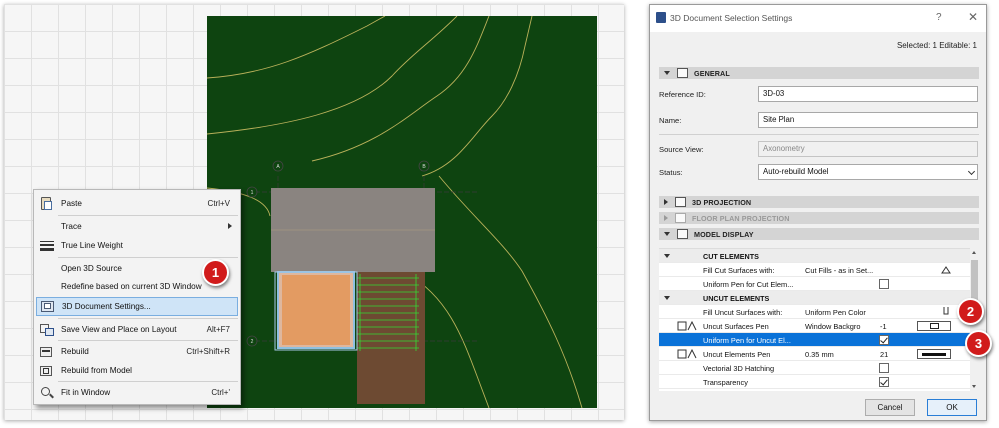 The height and width of the screenshot is (428, 999). What do you see at coordinates (841, 326) in the screenshot?
I see `row-value: Window Backgro` at bounding box center [841, 326].